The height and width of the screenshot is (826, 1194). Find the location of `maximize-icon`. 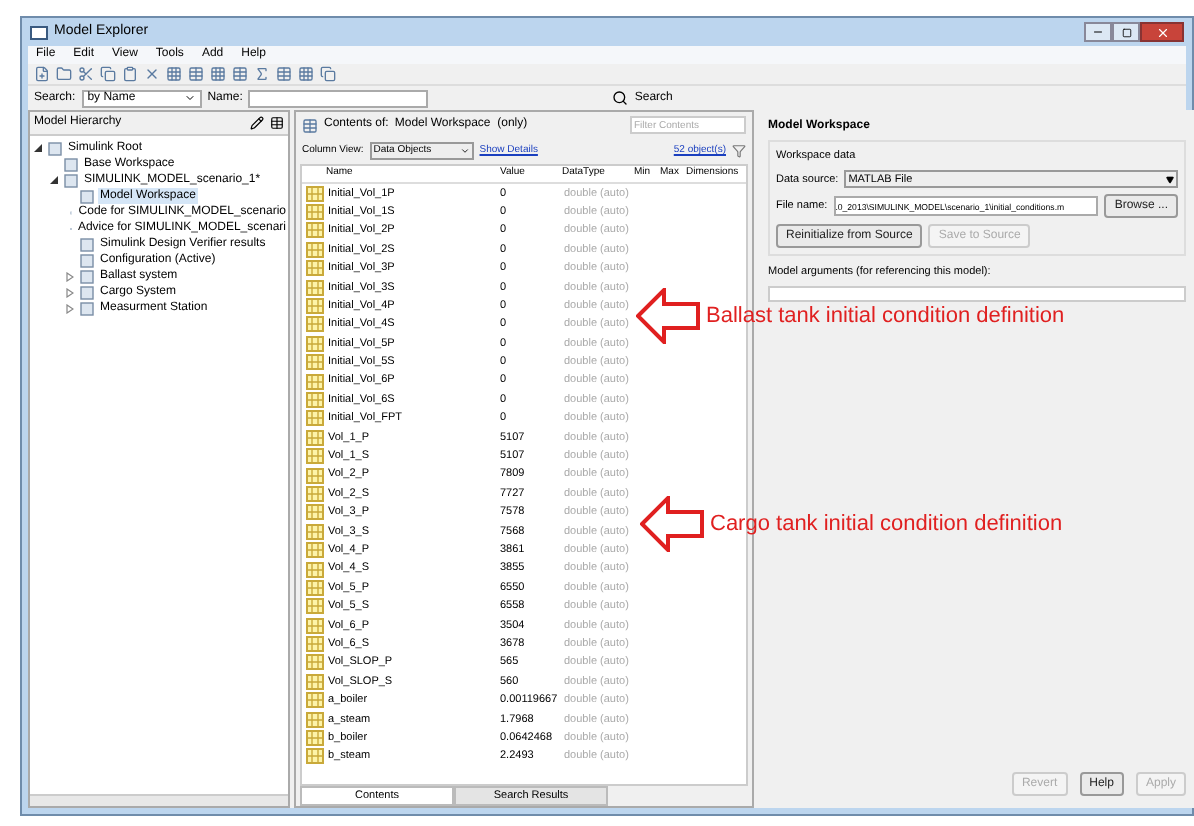

maximize-icon is located at coordinates (1126, 32).